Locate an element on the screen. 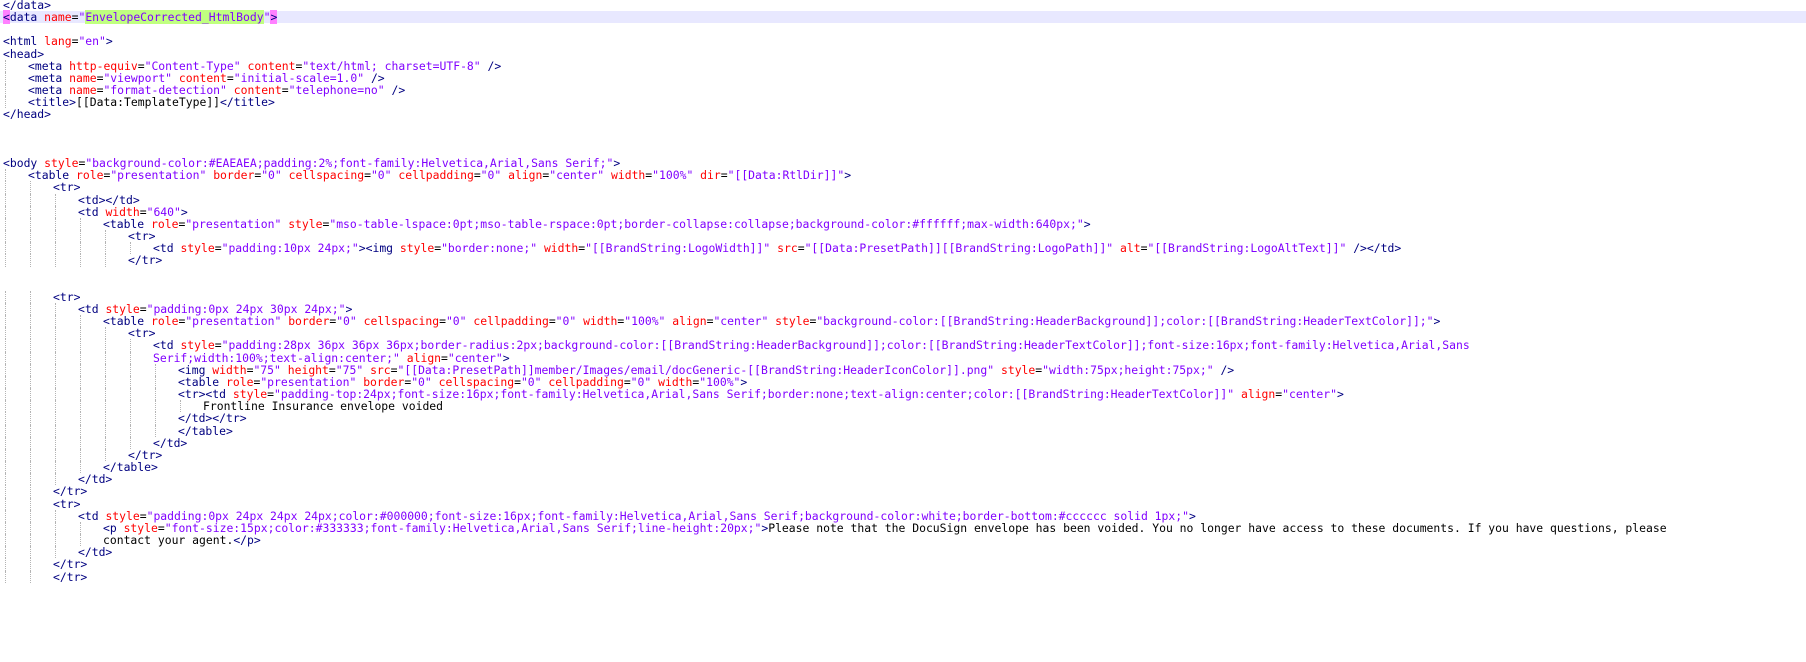 This screenshot has width=1806, height=662. code-line: <td></td> is located at coordinates (903, 199).